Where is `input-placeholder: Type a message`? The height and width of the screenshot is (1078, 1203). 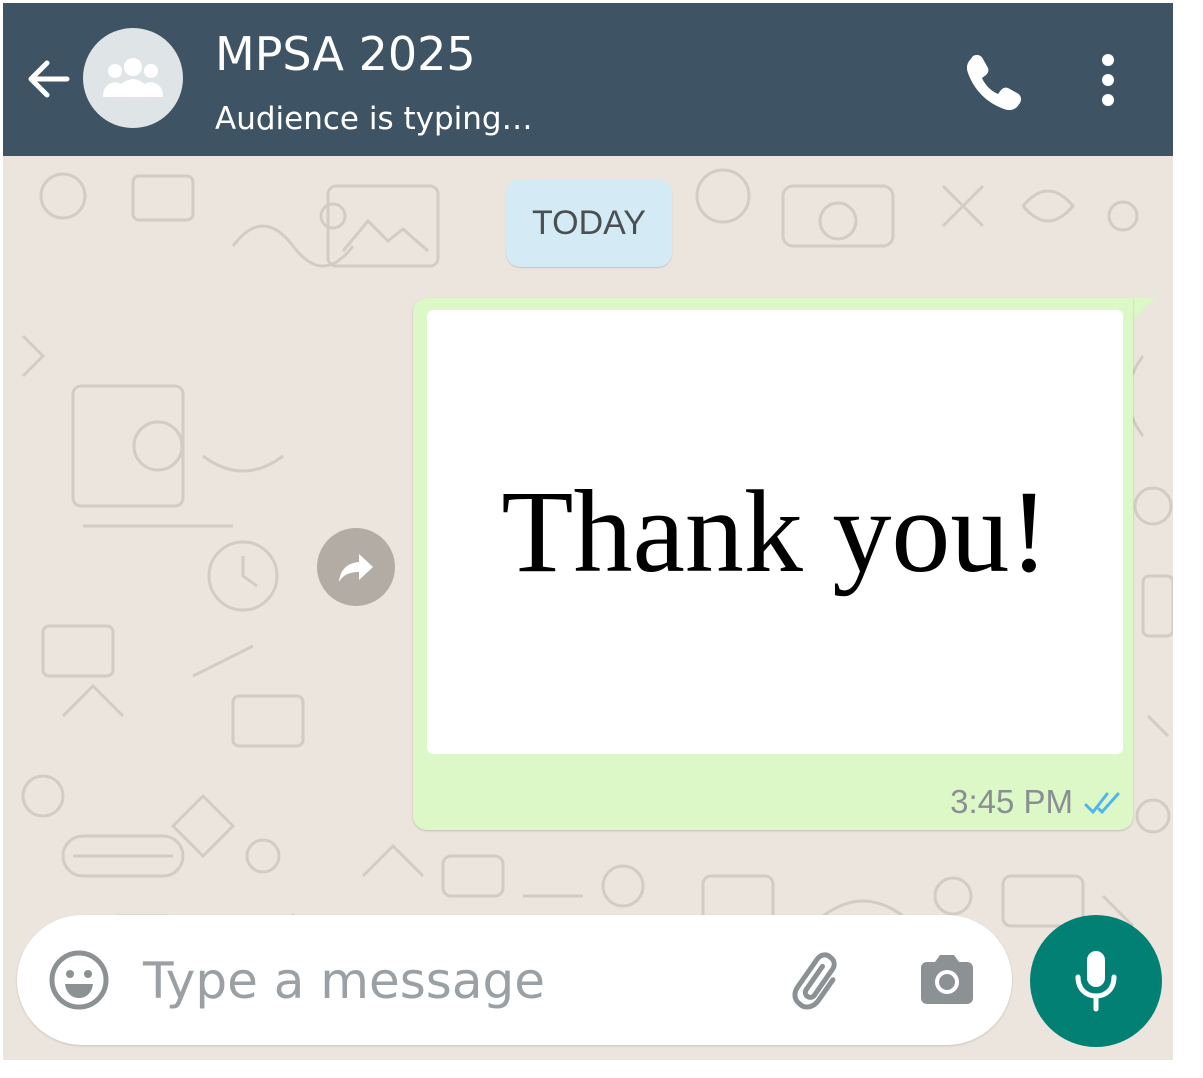
input-placeholder: Type a message is located at coordinates (344, 981).